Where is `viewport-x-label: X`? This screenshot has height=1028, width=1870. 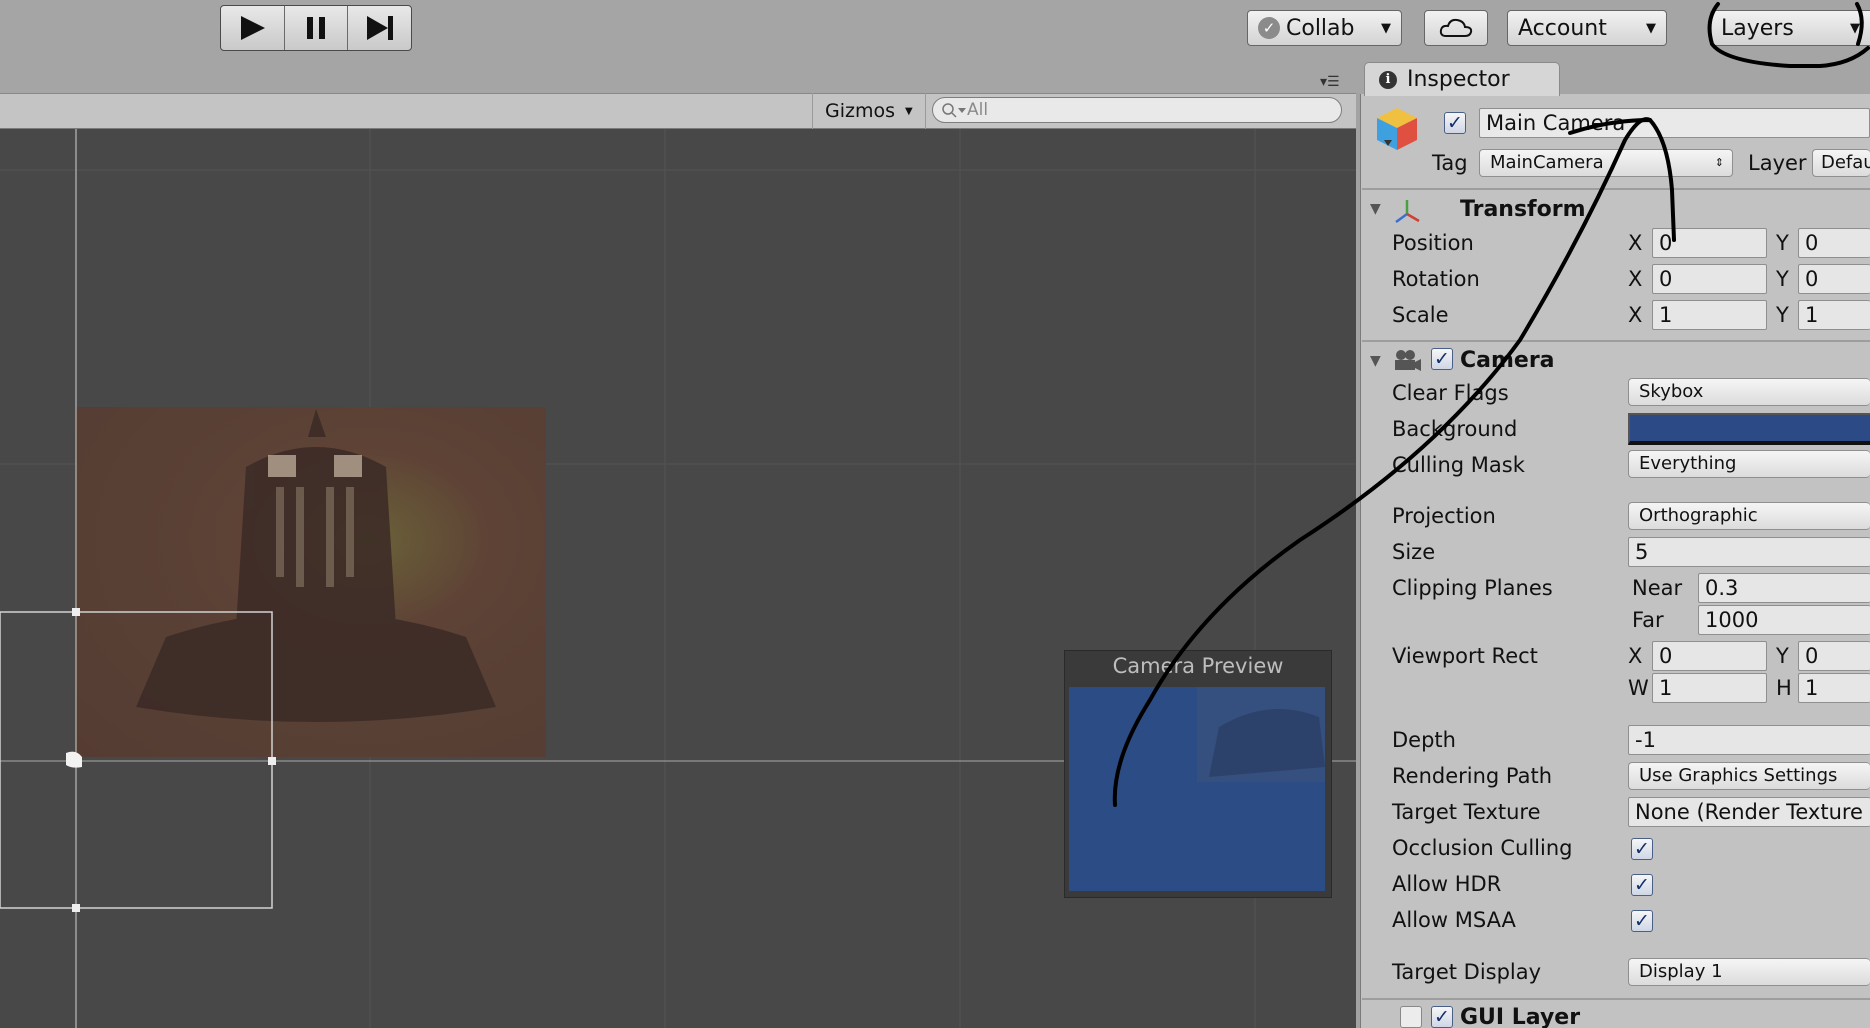
viewport-x-label: X is located at coordinates (1635, 656).